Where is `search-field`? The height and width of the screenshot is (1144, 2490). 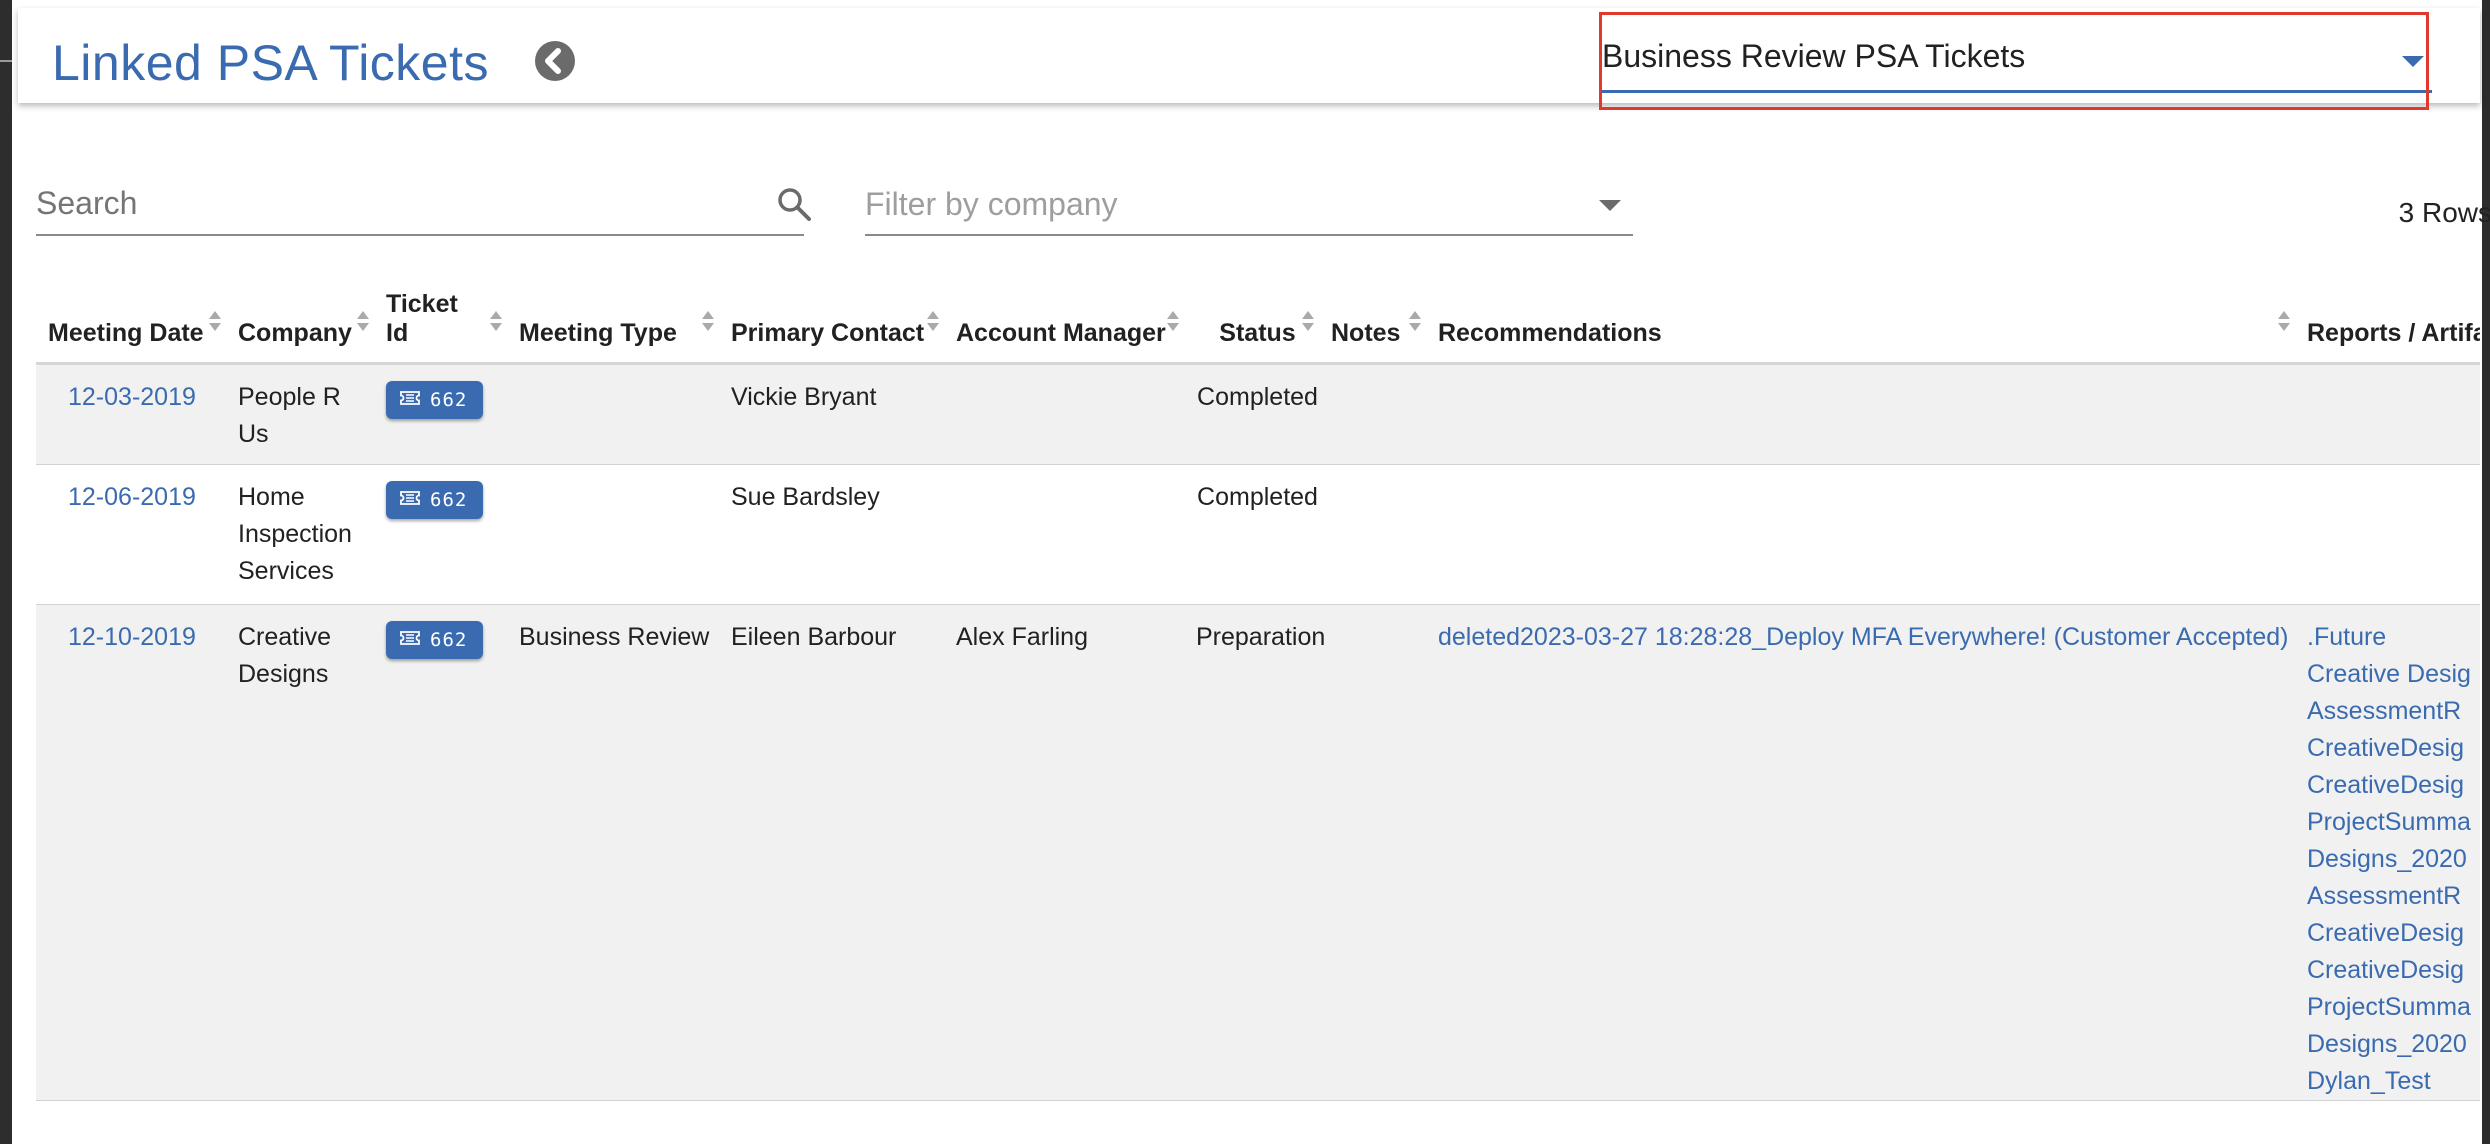 search-field is located at coordinates (420, 207).